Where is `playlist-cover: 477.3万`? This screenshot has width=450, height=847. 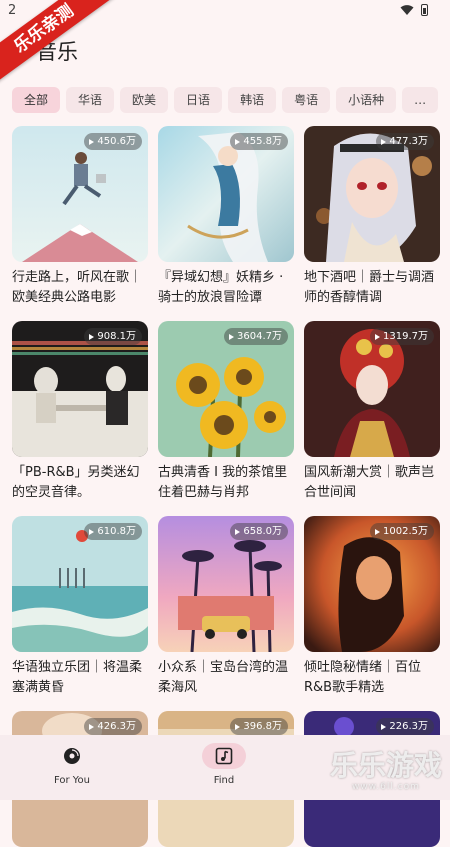 playlist-cover: 477.3万 is located at coordinates (372, 194).